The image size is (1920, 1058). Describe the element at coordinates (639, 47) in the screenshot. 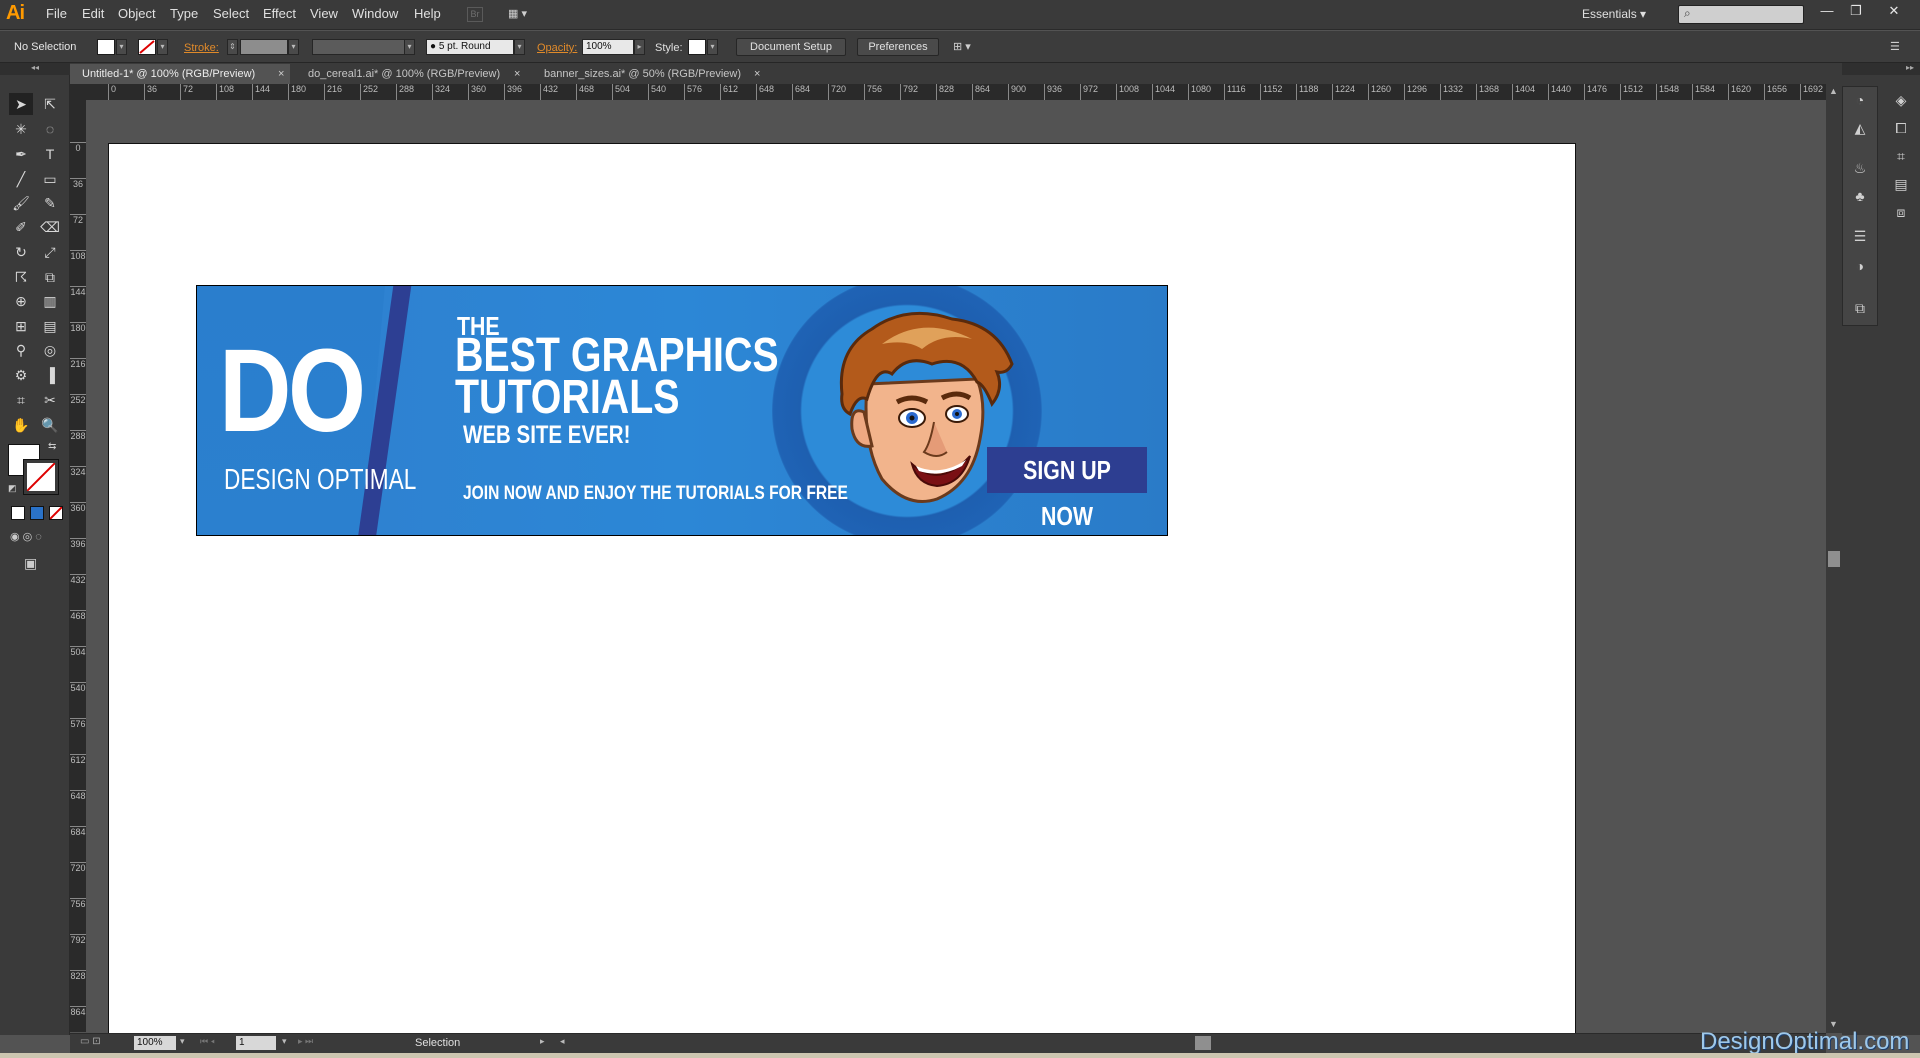

I see `opacity-arrow: ▸` at that location.